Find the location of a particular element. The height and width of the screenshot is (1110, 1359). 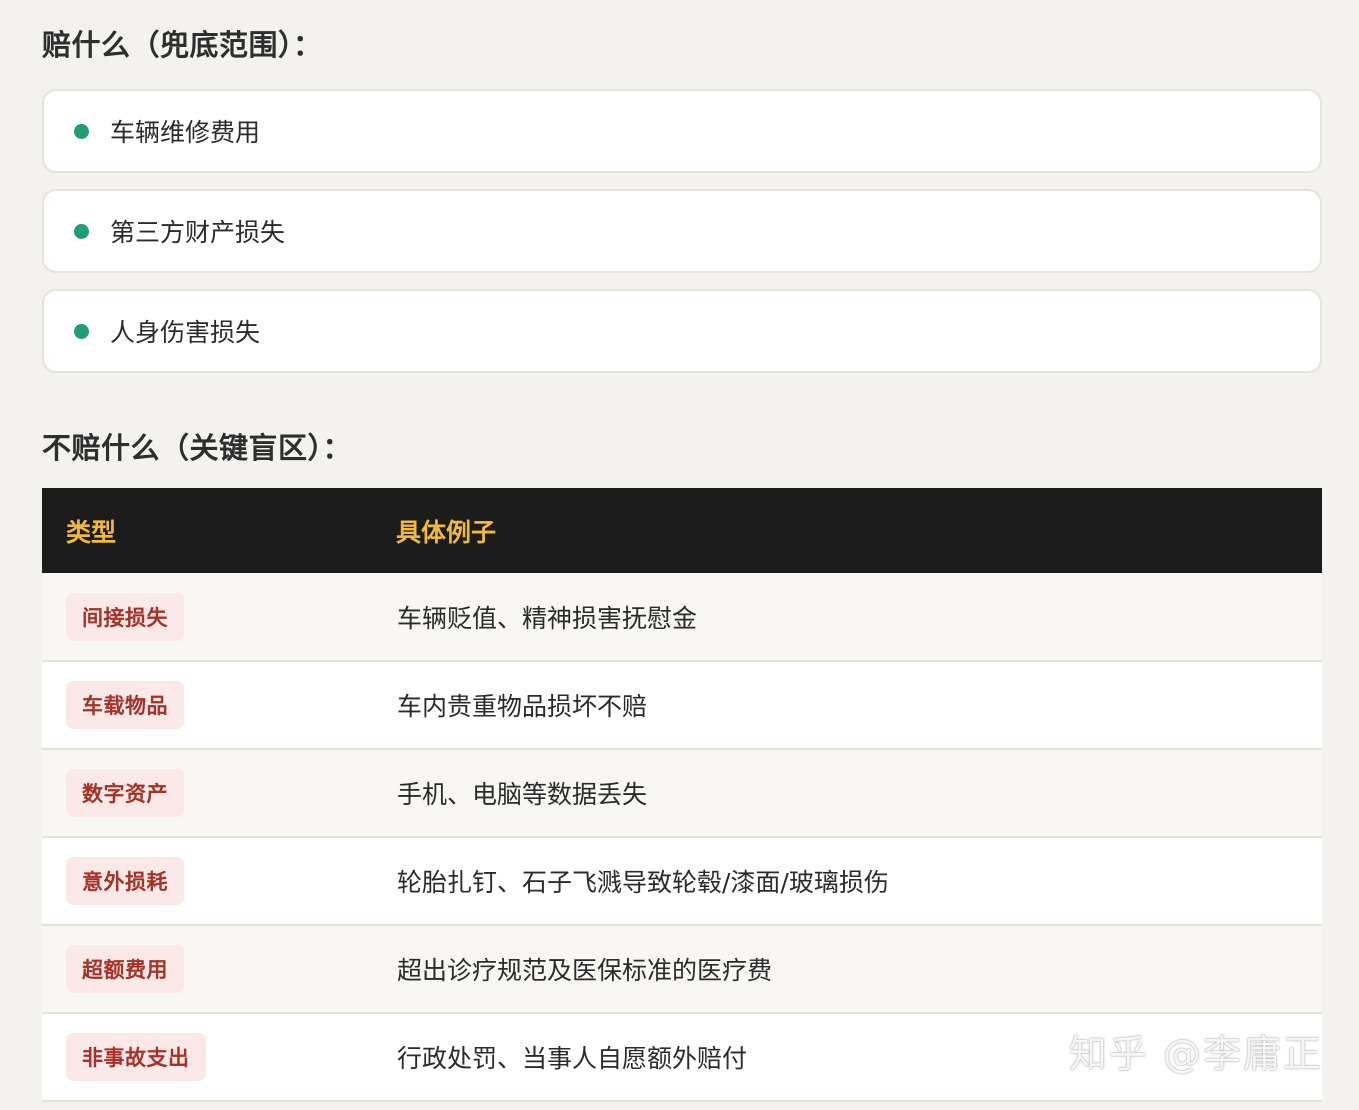

example-cell: 车内贵重物品损坏不赔 is located at coordinates (522, 706).